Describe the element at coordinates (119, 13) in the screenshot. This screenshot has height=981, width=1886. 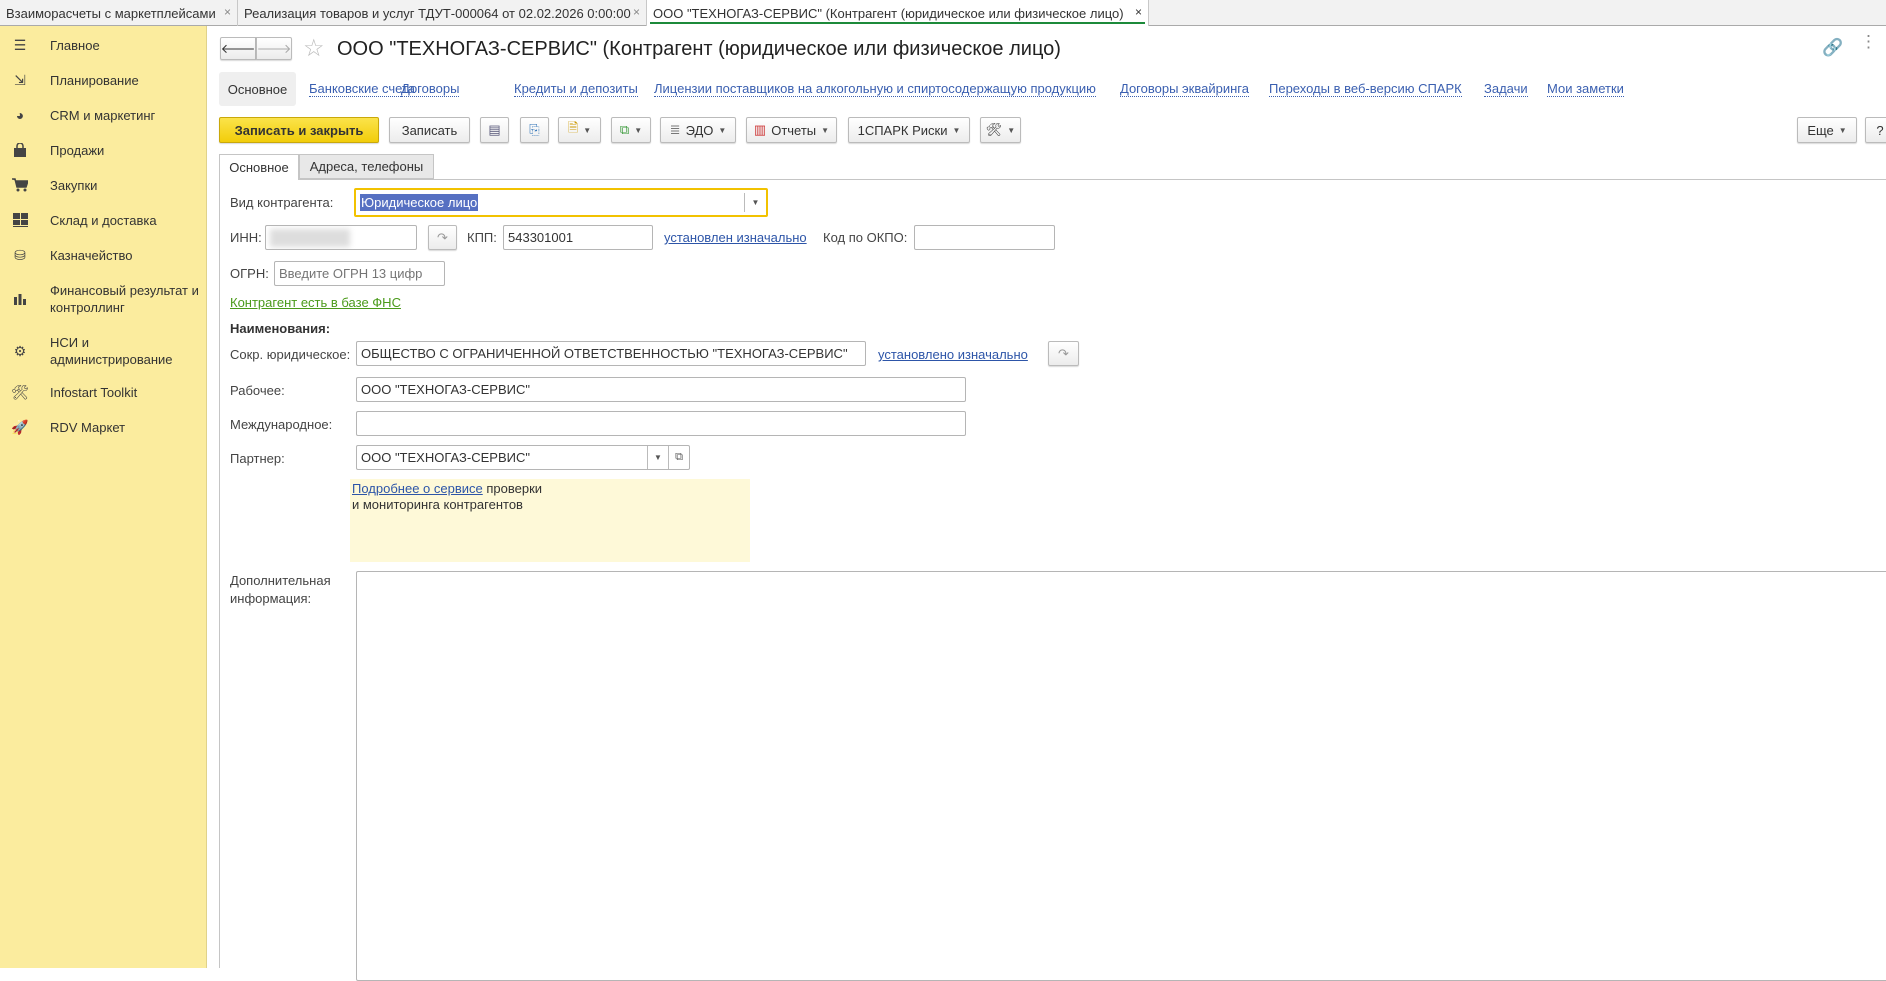
I see `window-tab-settlements: Взаиморасчеты с маркетплейсами ×` at that location.